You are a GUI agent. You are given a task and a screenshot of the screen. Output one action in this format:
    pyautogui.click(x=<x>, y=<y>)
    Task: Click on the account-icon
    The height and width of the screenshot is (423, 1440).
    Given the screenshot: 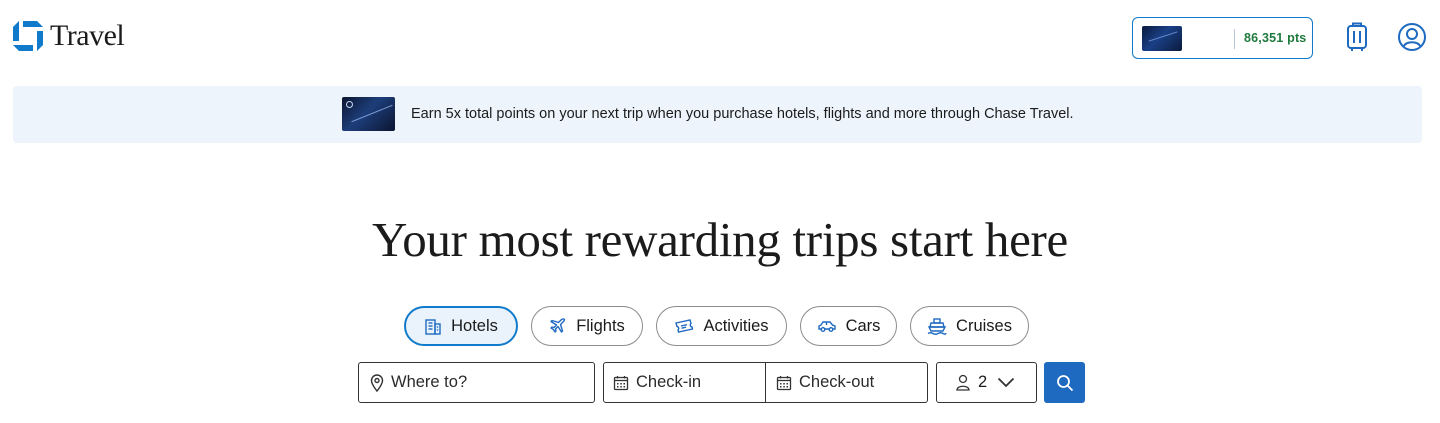 What is the action you would take?
    pyautogui.click(x=1412, y=37)
    